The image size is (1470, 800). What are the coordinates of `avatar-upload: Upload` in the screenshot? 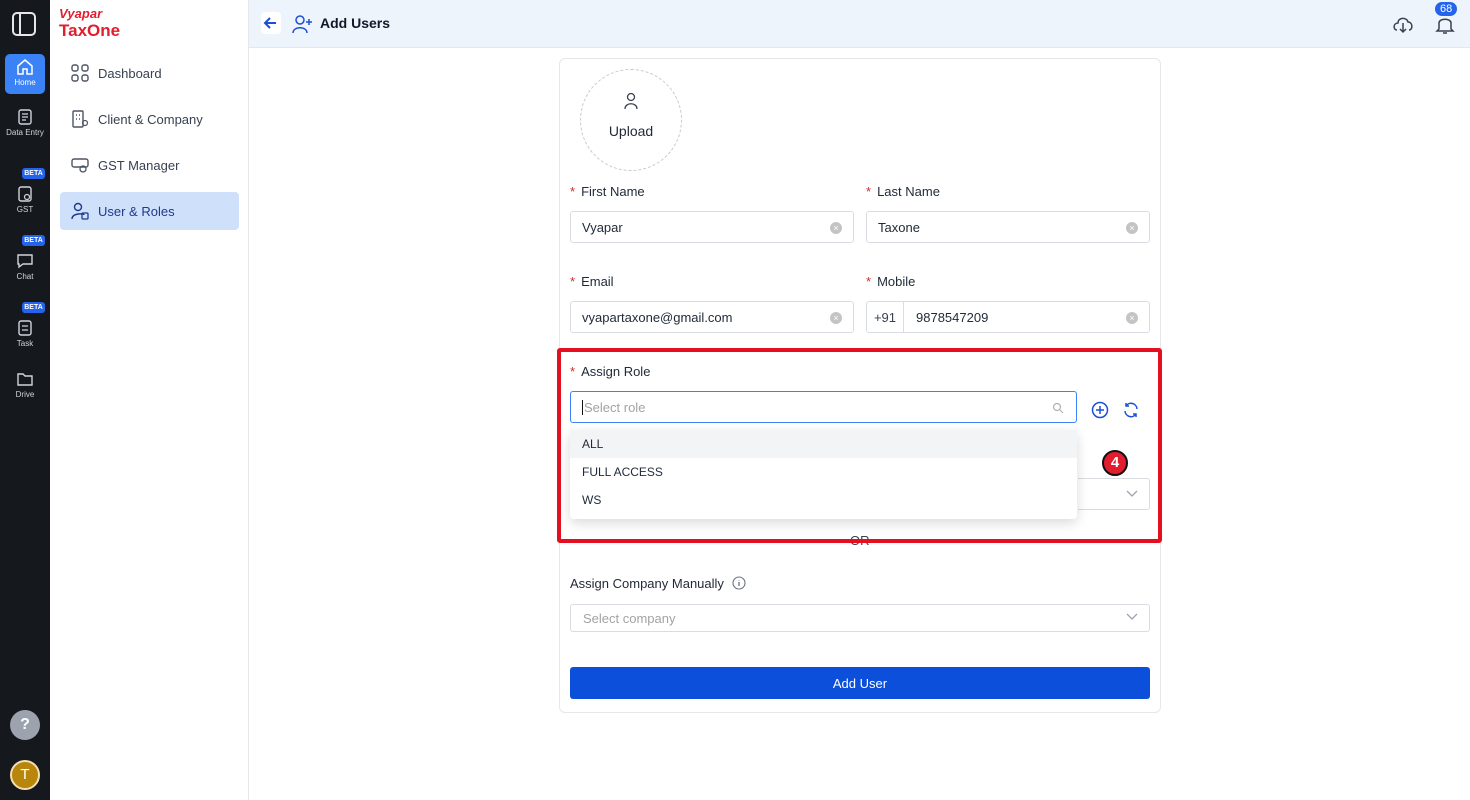 It's located at (631, 120).